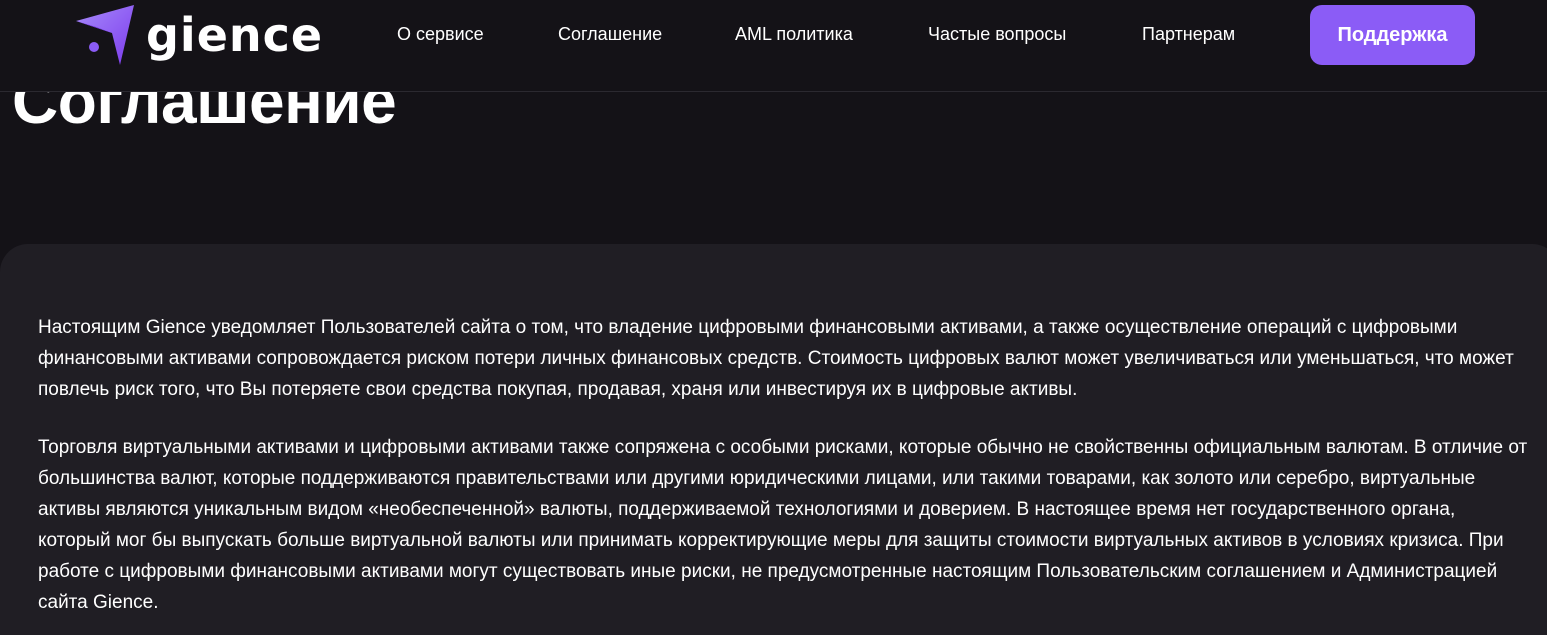 This screenshot has width=1547, height=635. Describe the element at coordinates (997, 34) in the screenshot. I see `nav-faq: Частые вопросы` at that location.